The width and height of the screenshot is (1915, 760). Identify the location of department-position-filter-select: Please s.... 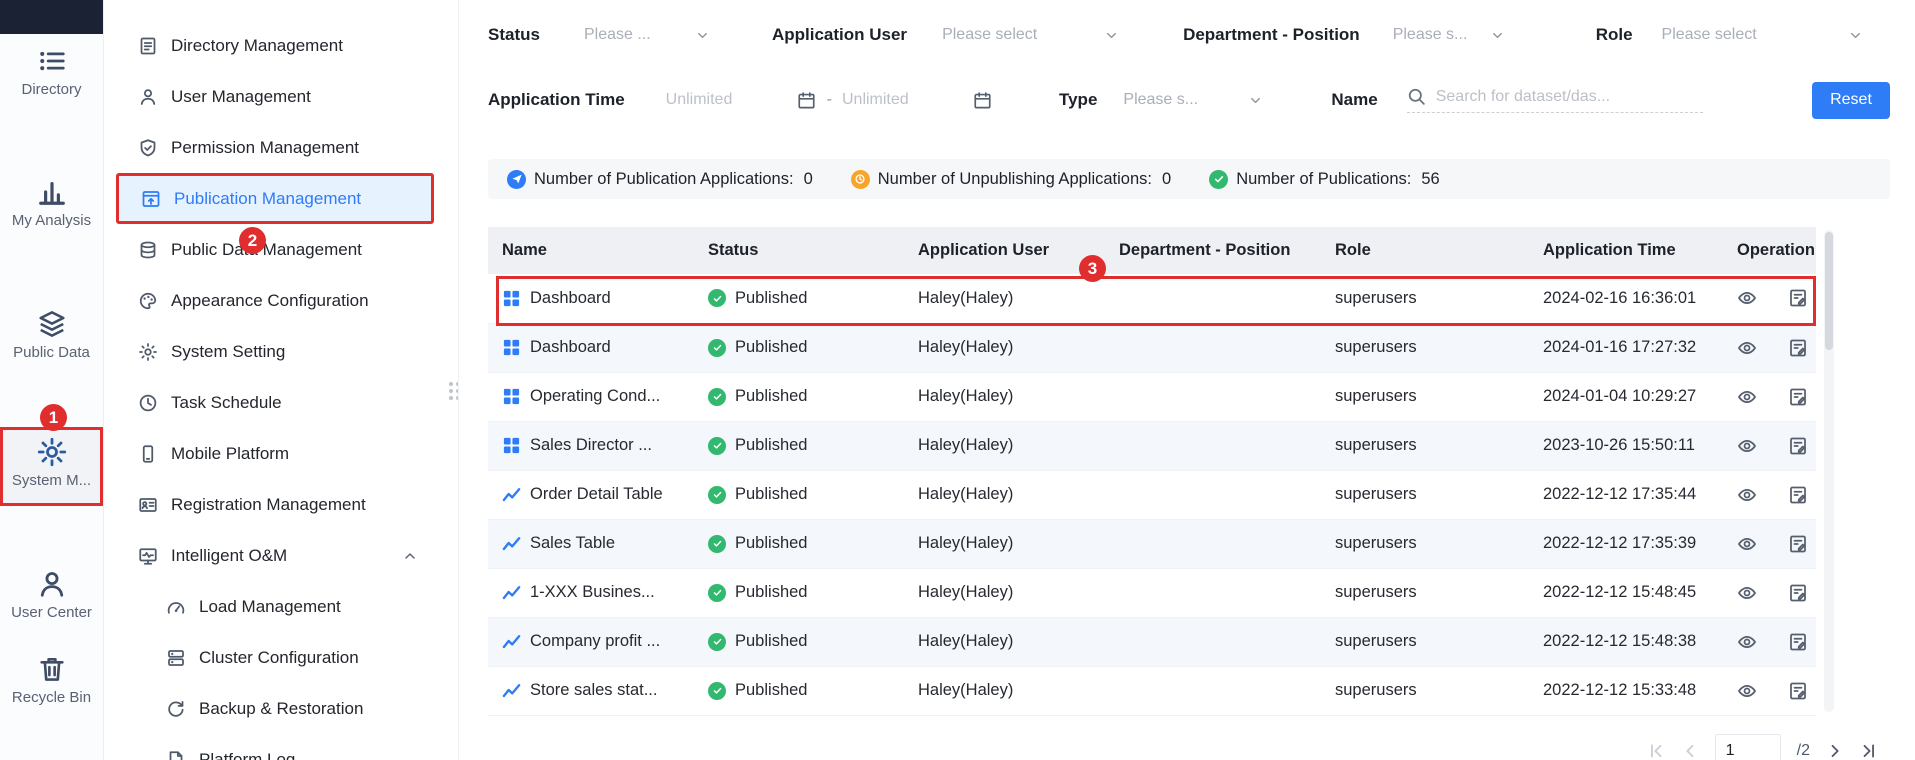
(1449, 35).